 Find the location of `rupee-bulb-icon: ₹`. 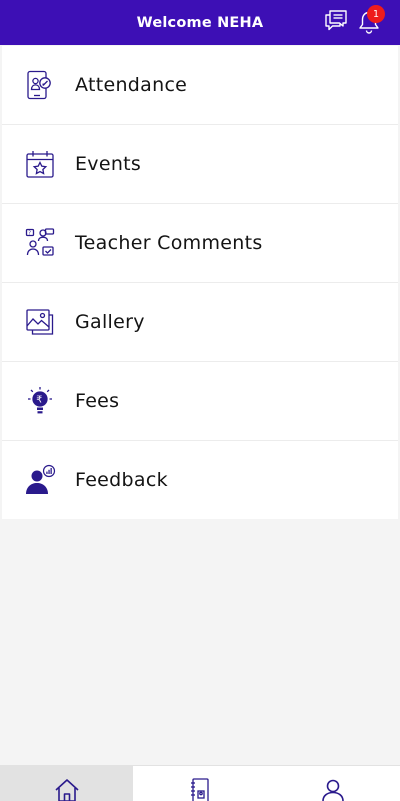

rupee-bulb-icon: ₹ is located at coordinates (40, 400).